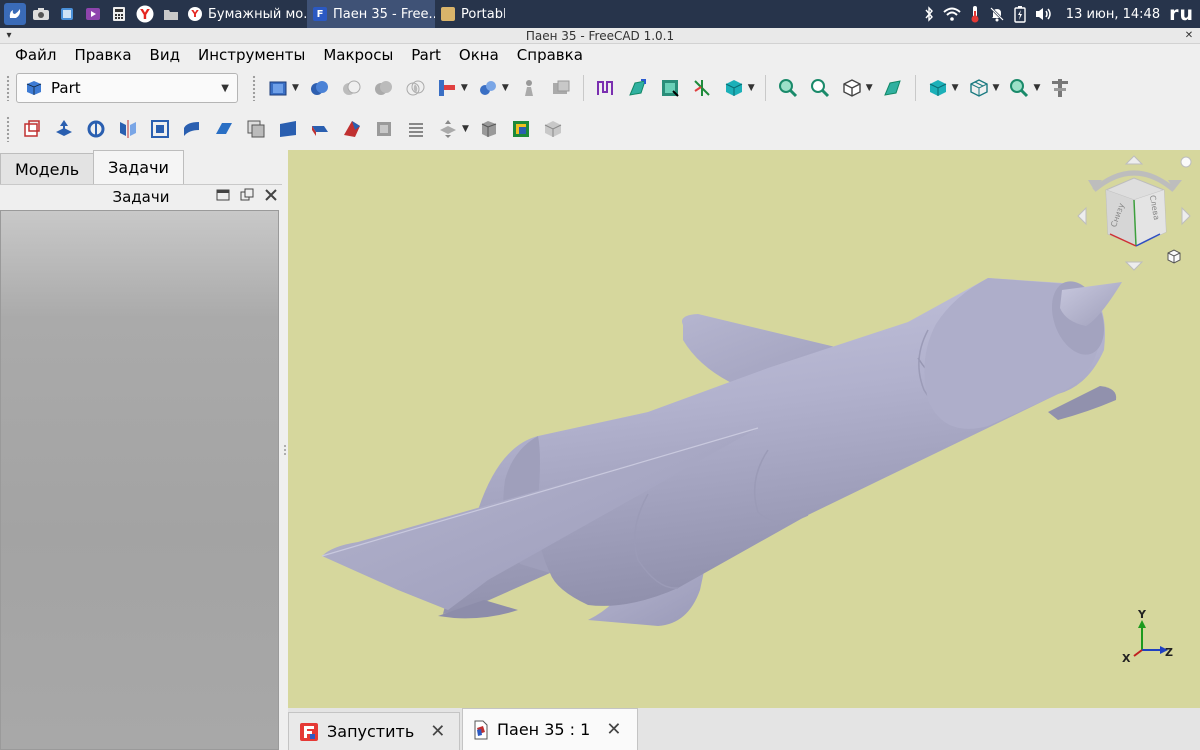  Describe the element at coordinates (41, 14) in the screenshot. I see `screenshot-icon` at that location.